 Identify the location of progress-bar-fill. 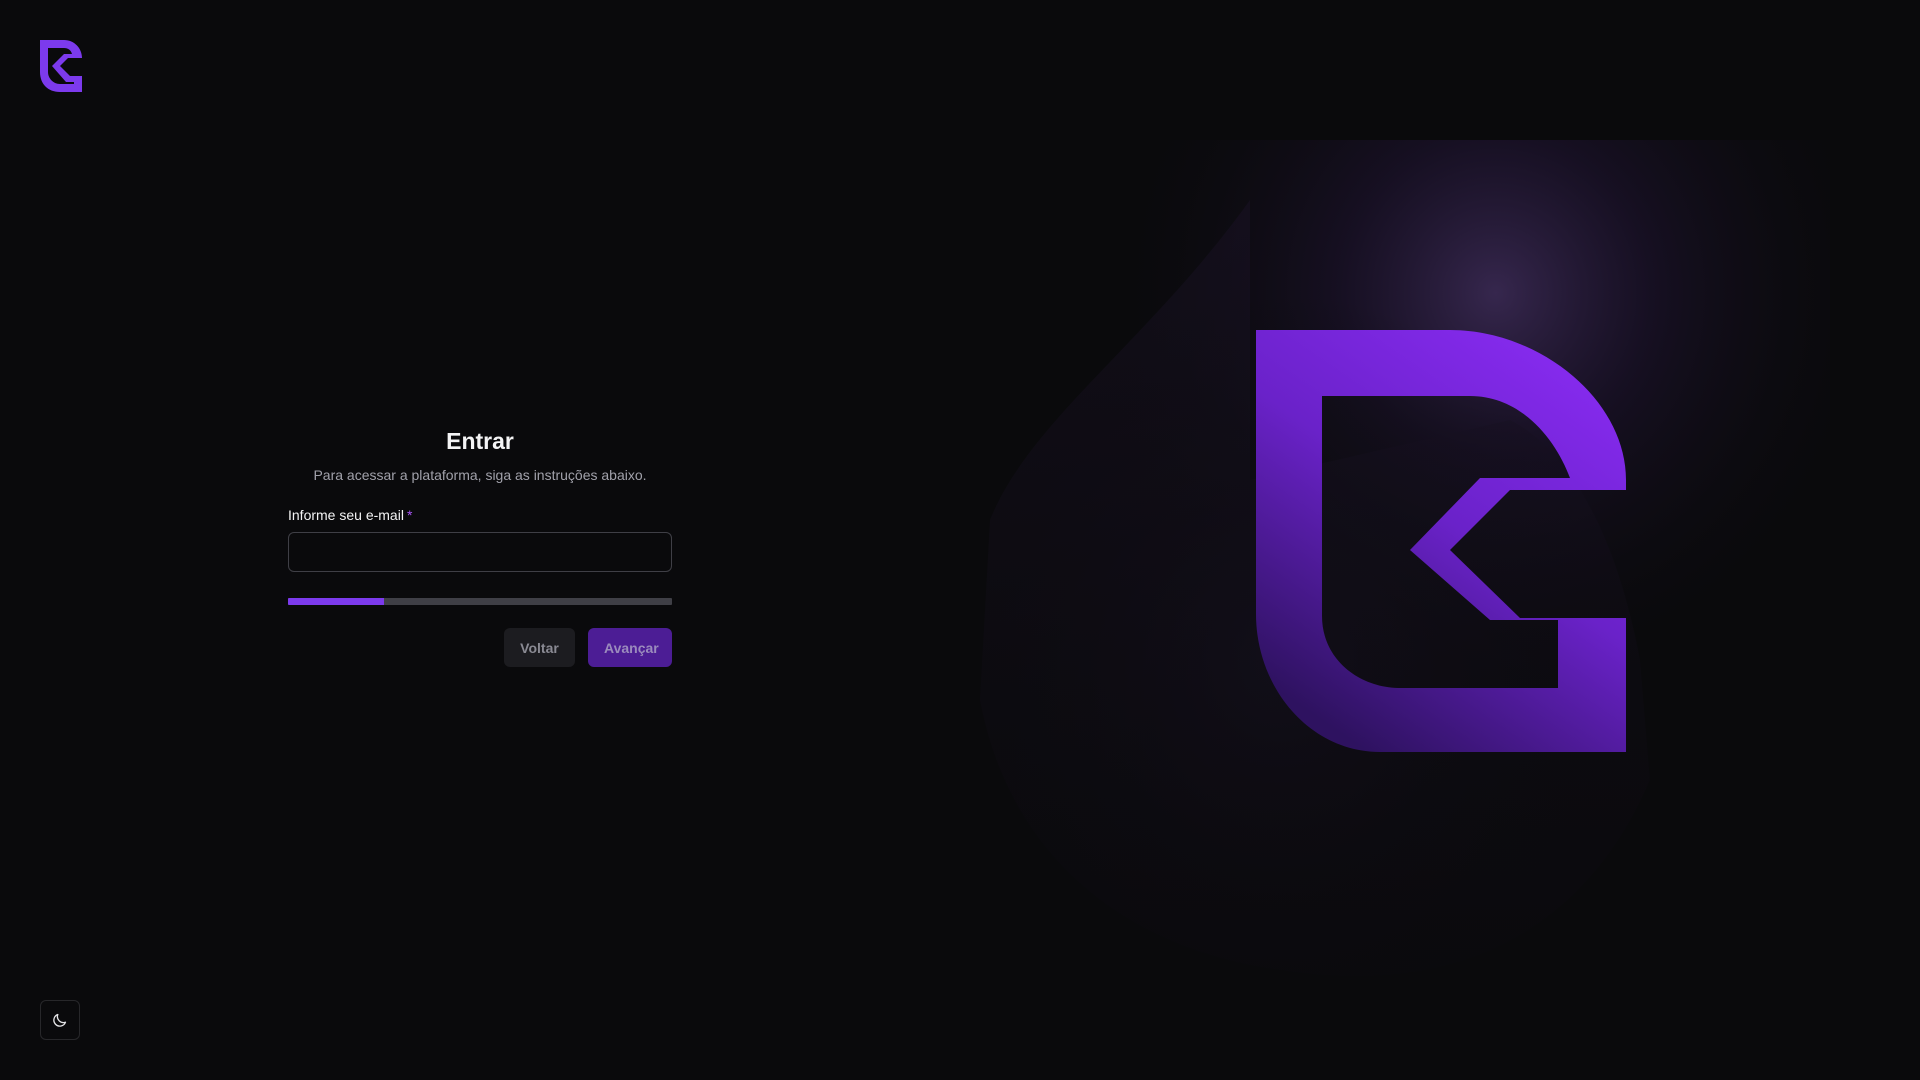
(336, 601).